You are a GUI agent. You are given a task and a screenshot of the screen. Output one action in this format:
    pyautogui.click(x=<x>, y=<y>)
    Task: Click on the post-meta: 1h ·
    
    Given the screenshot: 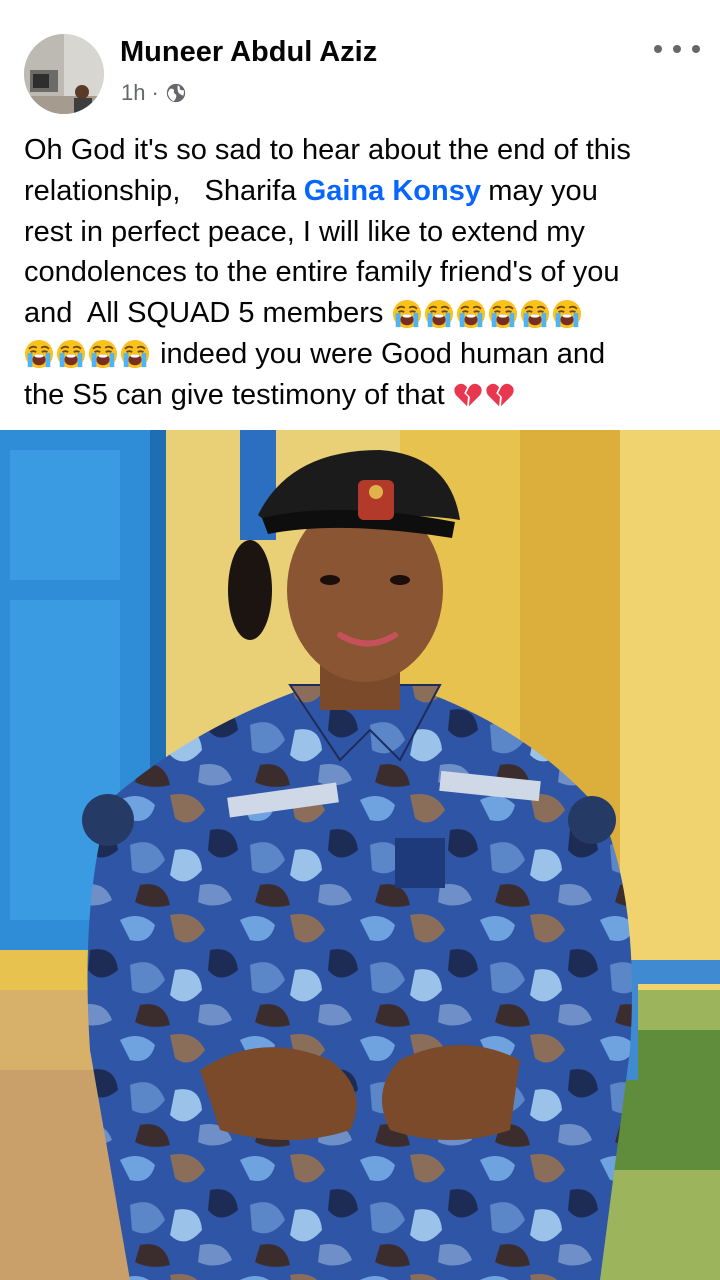 What is the action you would take?
    pyautogui.click(x=154, y=93)
    